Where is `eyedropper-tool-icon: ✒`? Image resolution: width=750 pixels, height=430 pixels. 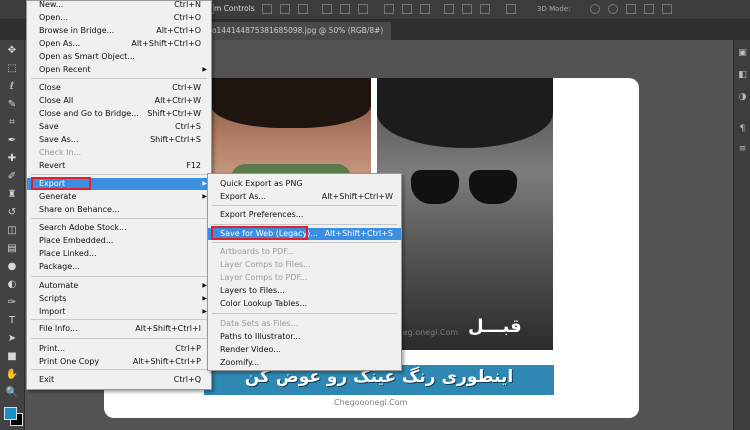 eyedropper-tool-icon: ✒ is located at coordinates (12, 141).